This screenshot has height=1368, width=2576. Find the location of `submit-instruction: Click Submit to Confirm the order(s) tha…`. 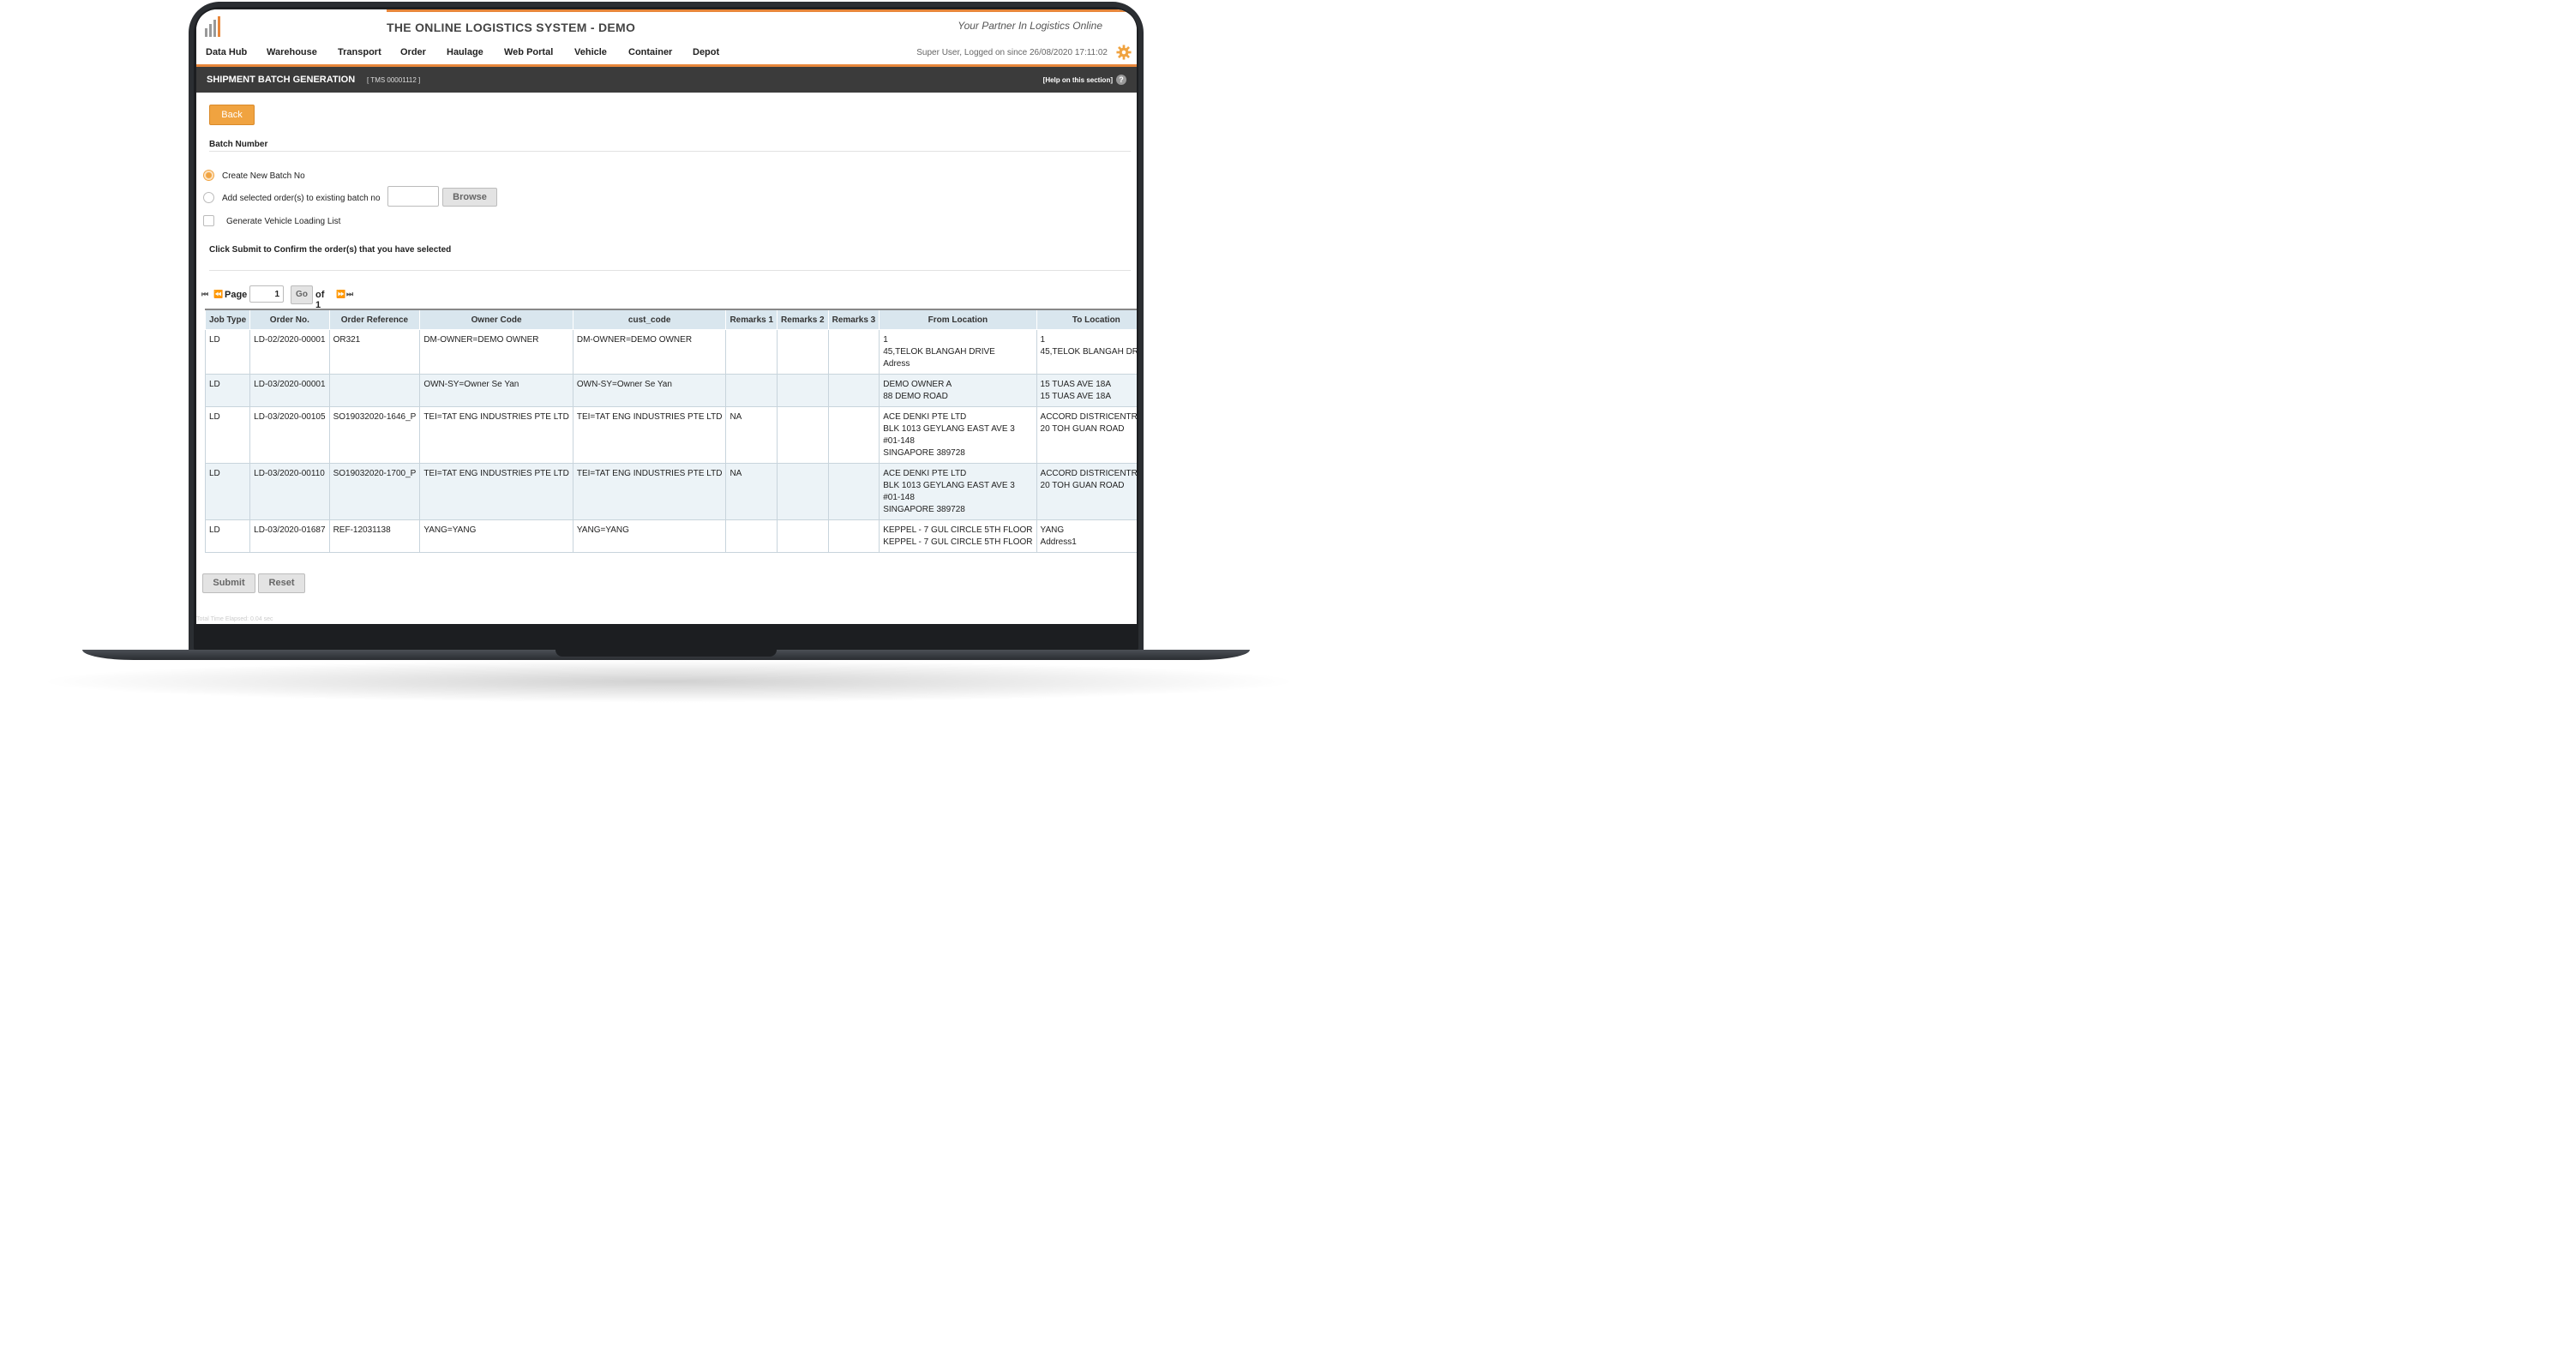

submit-instruction: Click Submit to Confirm the order(s) tha… is located at coordinates (330, 250).